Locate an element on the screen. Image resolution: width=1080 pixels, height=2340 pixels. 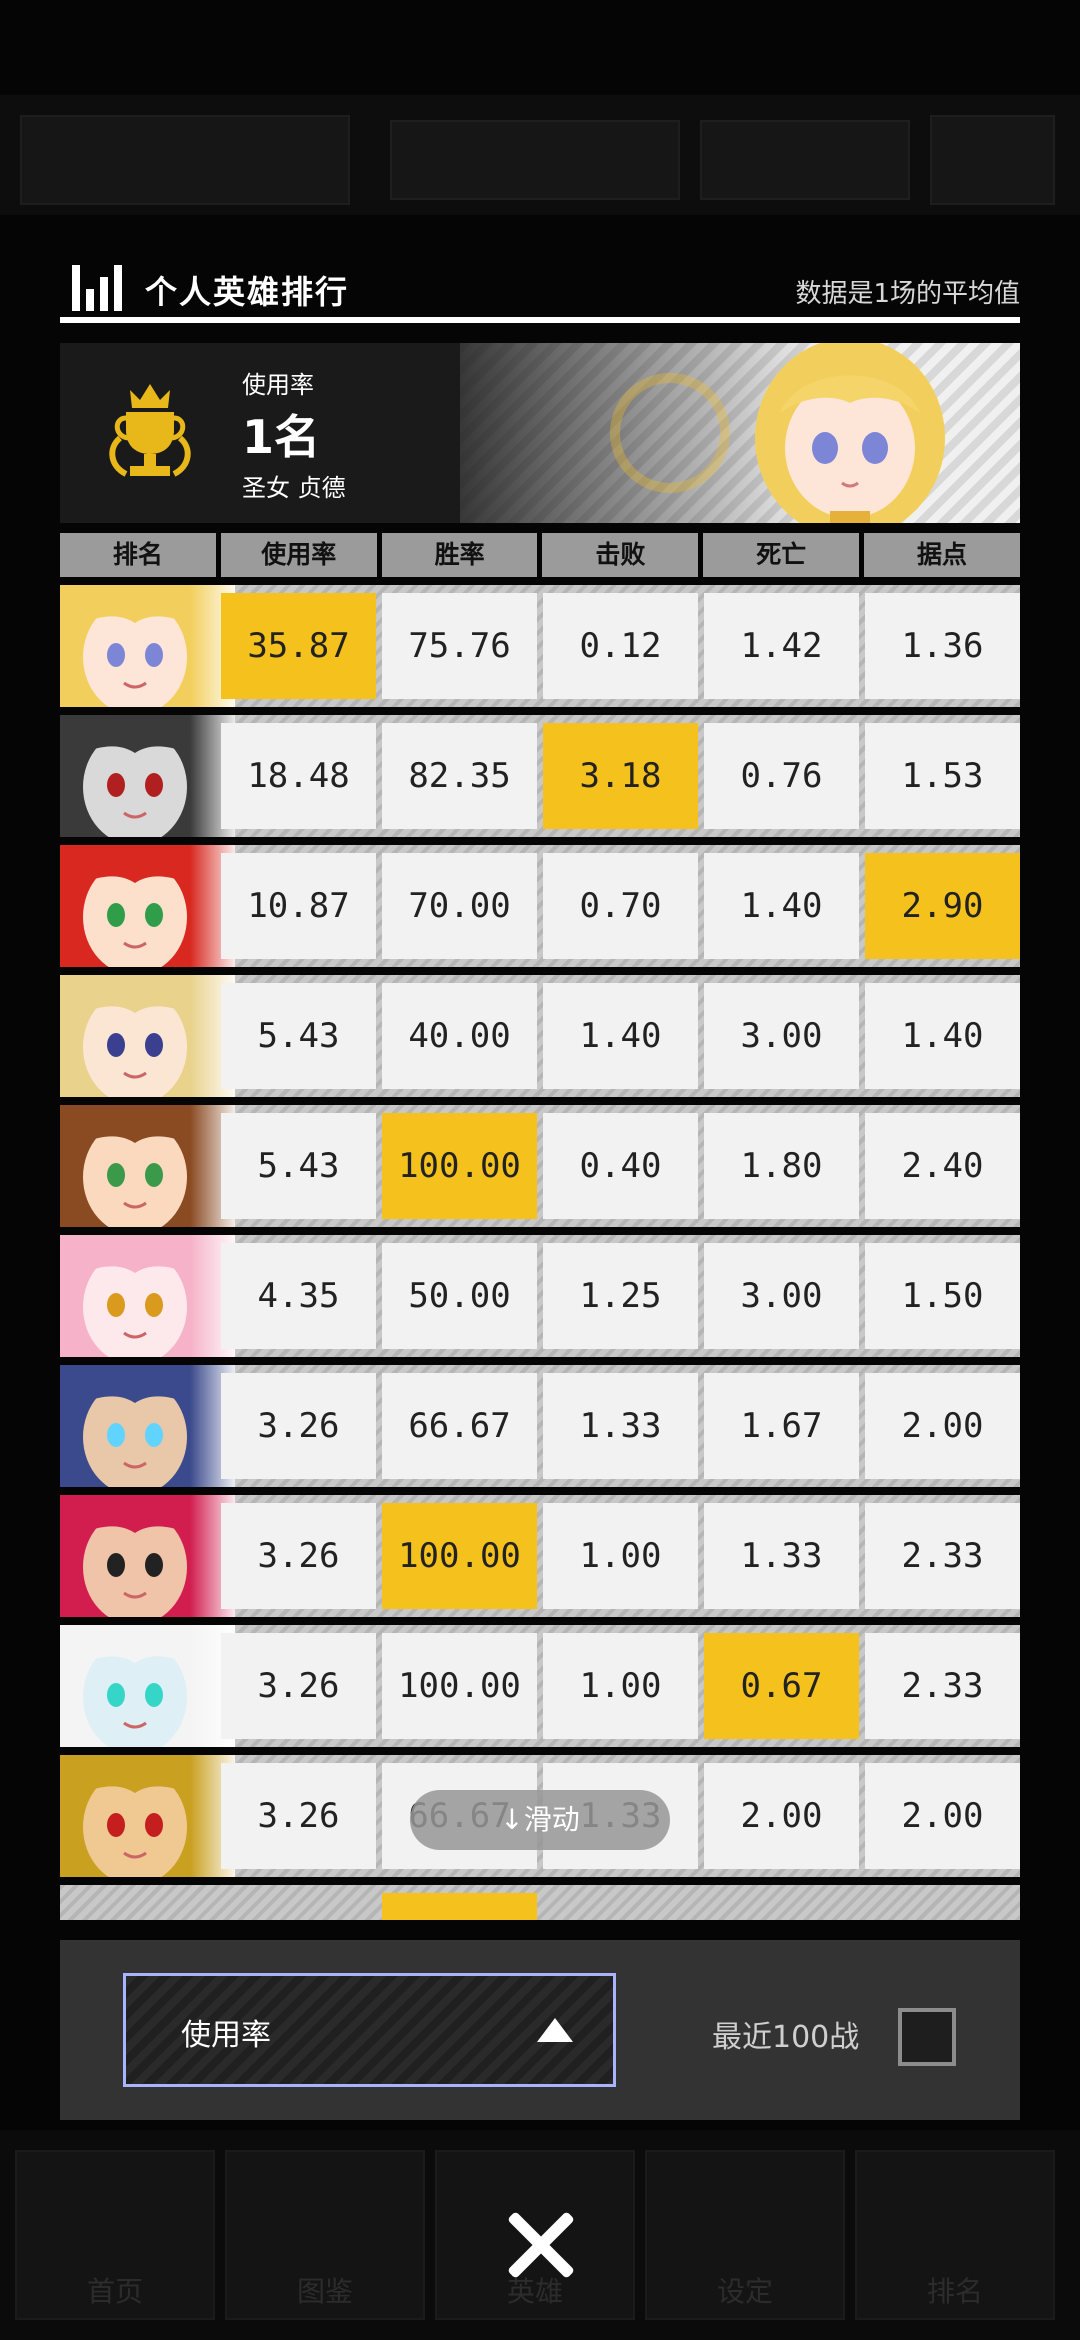
cell-kills: 1.40 is located at coordinates (620, 1036).